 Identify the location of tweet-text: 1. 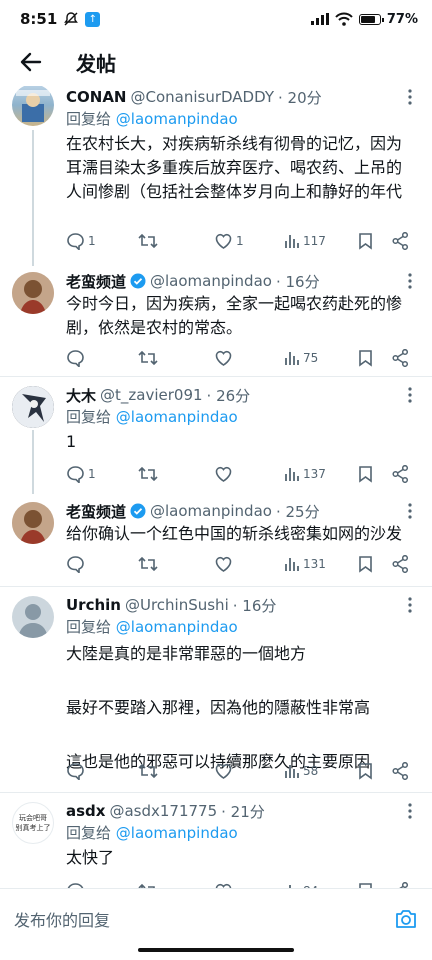
(71, 441).